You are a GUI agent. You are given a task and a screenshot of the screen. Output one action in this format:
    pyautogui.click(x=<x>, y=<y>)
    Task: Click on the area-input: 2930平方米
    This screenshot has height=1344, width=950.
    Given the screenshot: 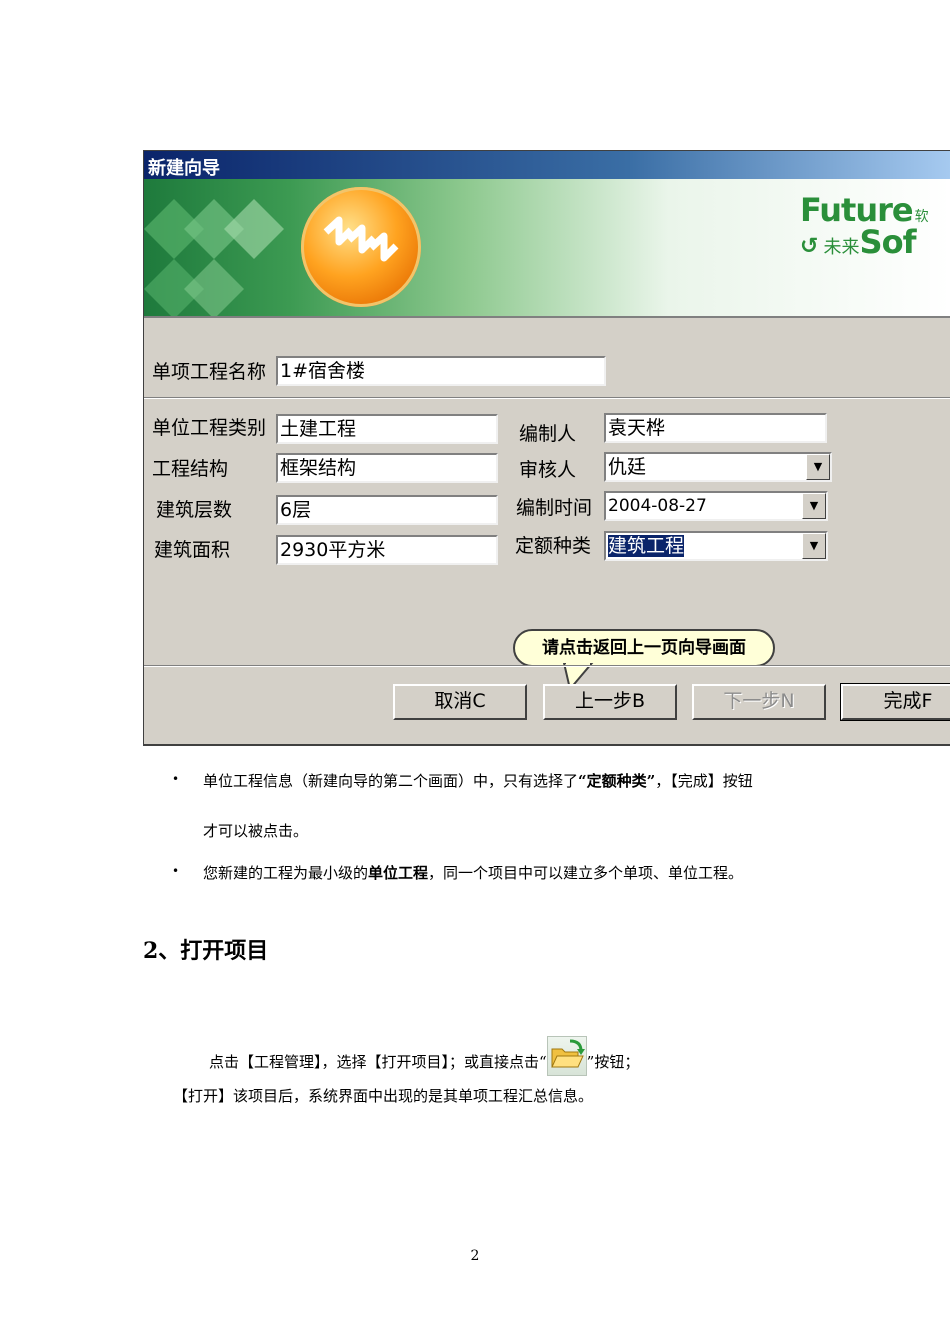 What is the action you would take?
    pyautogui.click(x=387, y=550)
    